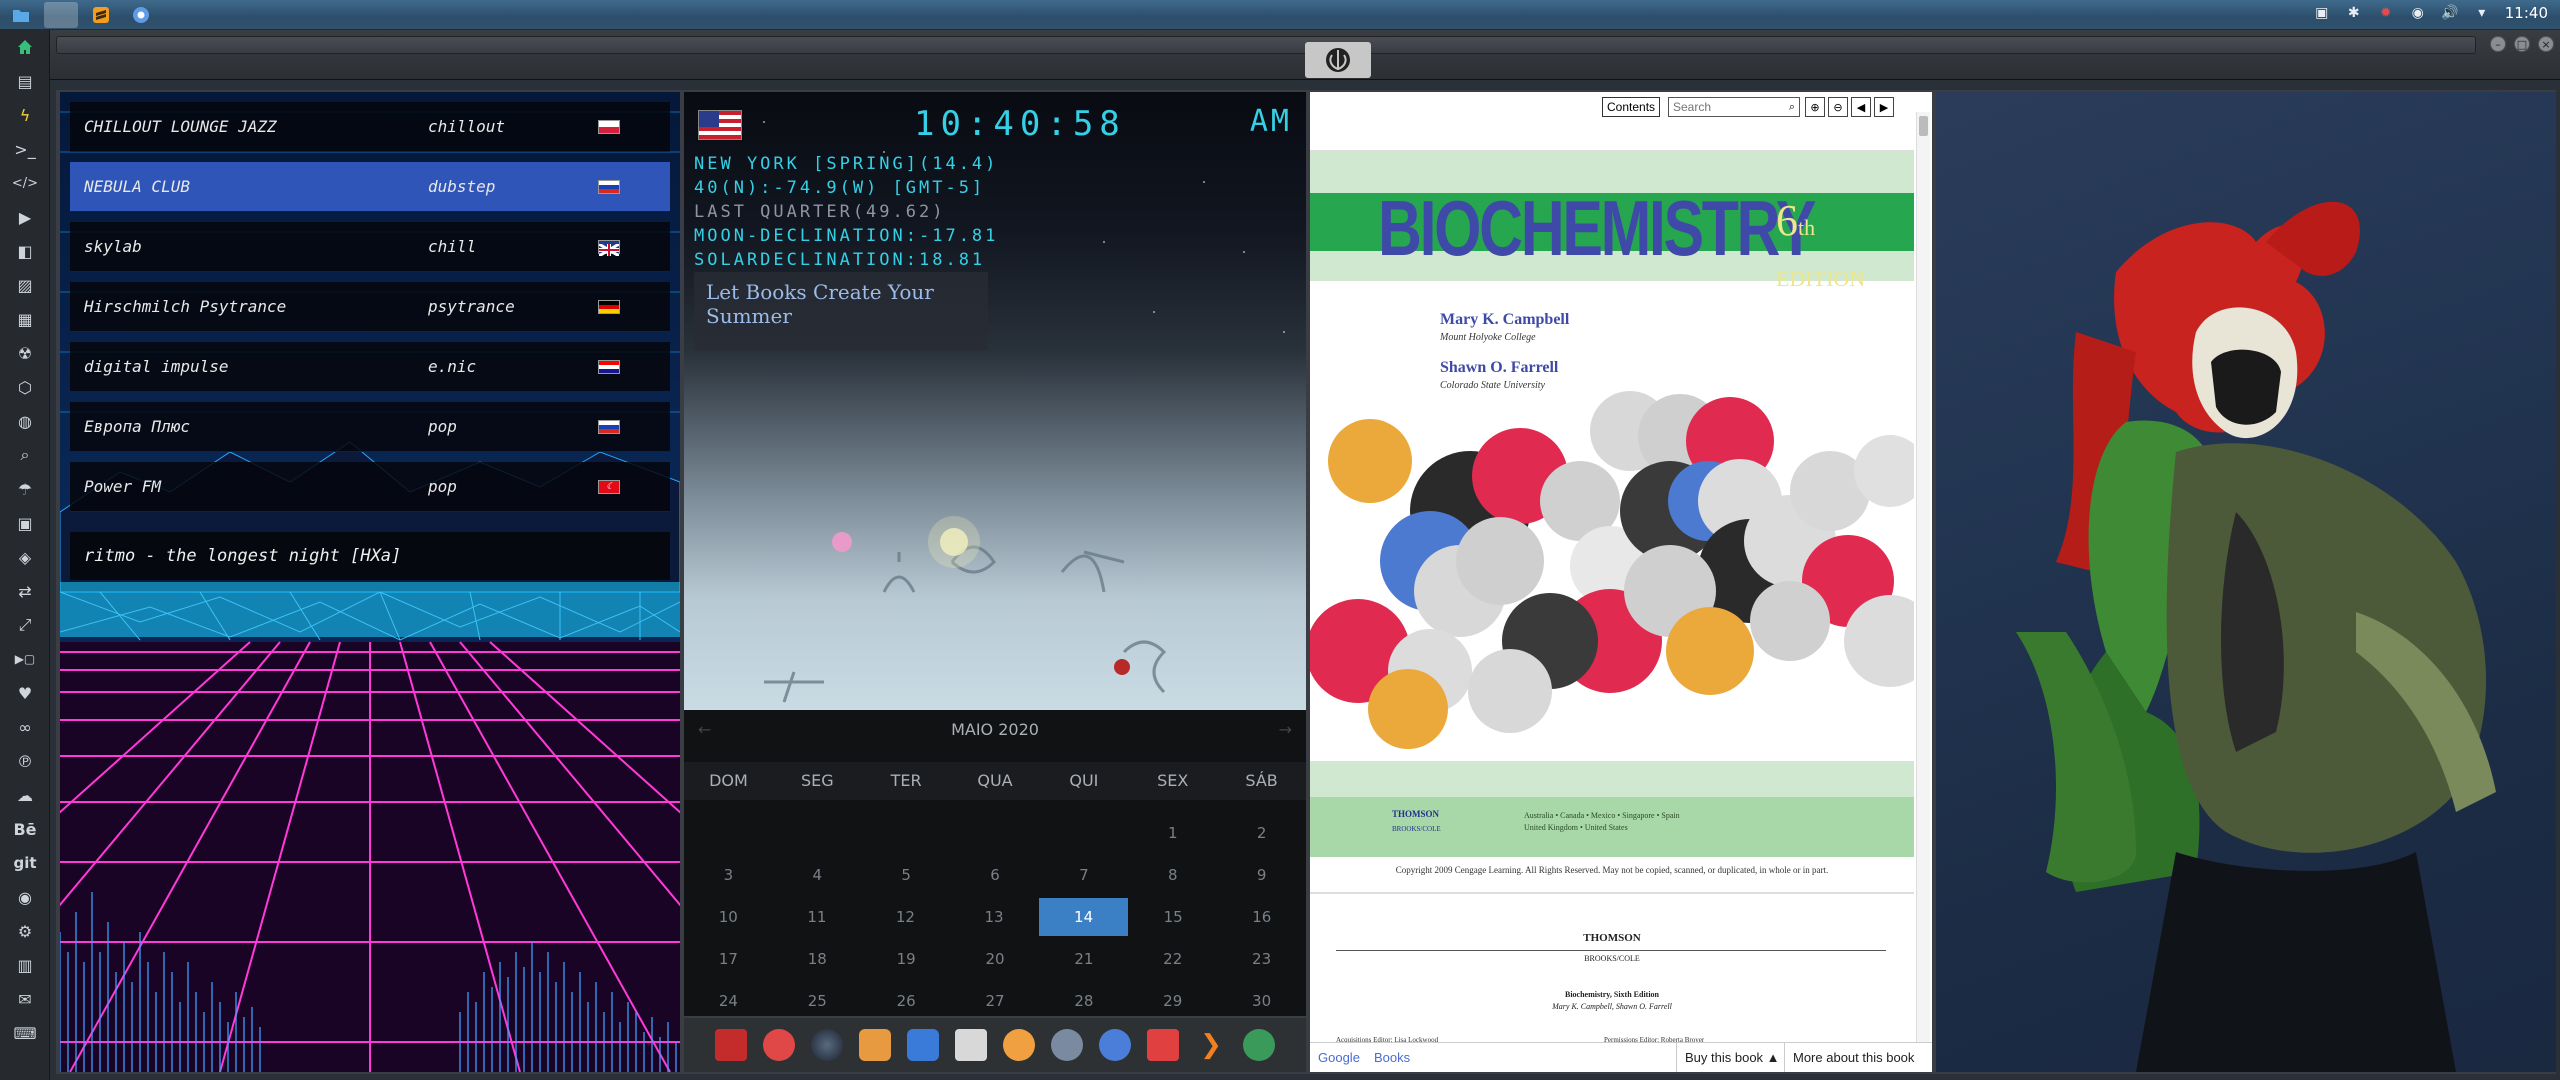 This screenshot has width=2560, height=1080. Describe the element at coordinates (25, 285) in the screenshot. I see `image-icon: ▨` at that location.